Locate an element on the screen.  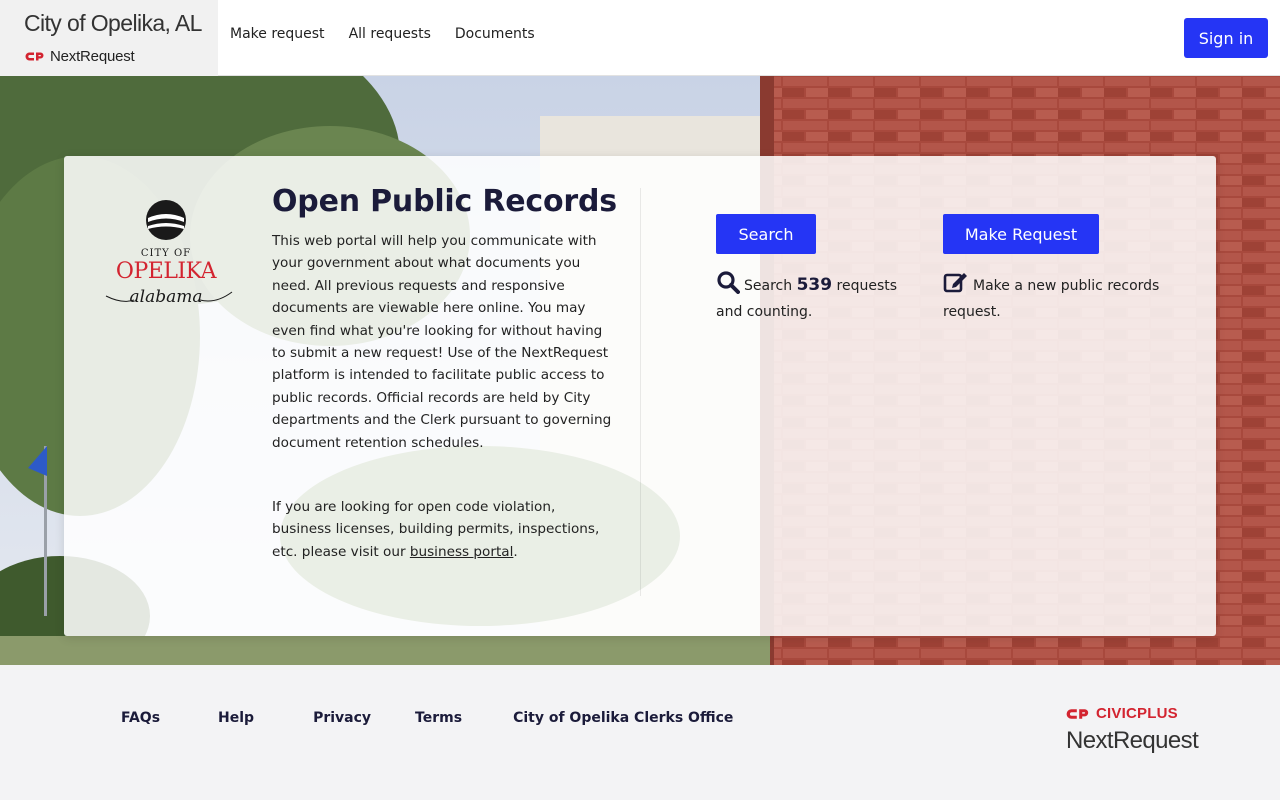
make-request-summary: Make a new public records request. is located at coordinates (1058, 296).